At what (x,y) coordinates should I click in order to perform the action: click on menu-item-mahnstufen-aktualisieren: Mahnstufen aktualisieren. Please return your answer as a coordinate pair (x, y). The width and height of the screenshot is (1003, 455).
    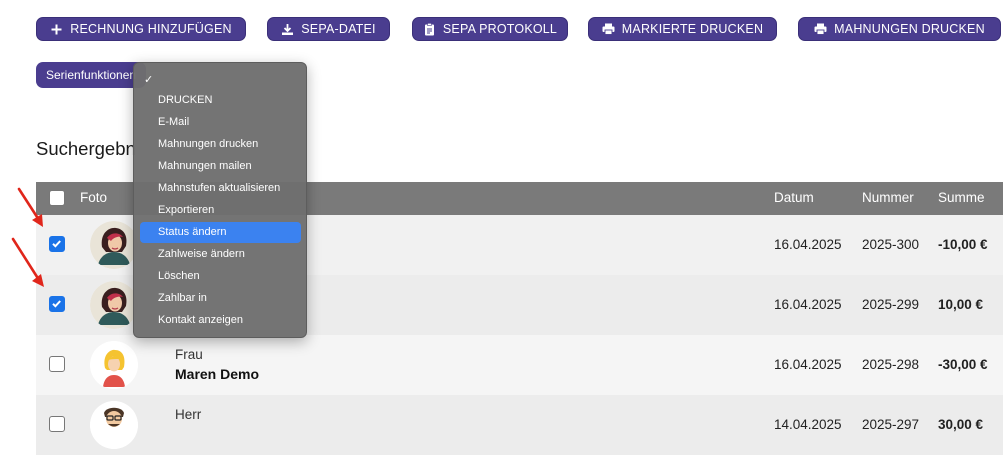
    Looking at the image, I should click on (220, 188).